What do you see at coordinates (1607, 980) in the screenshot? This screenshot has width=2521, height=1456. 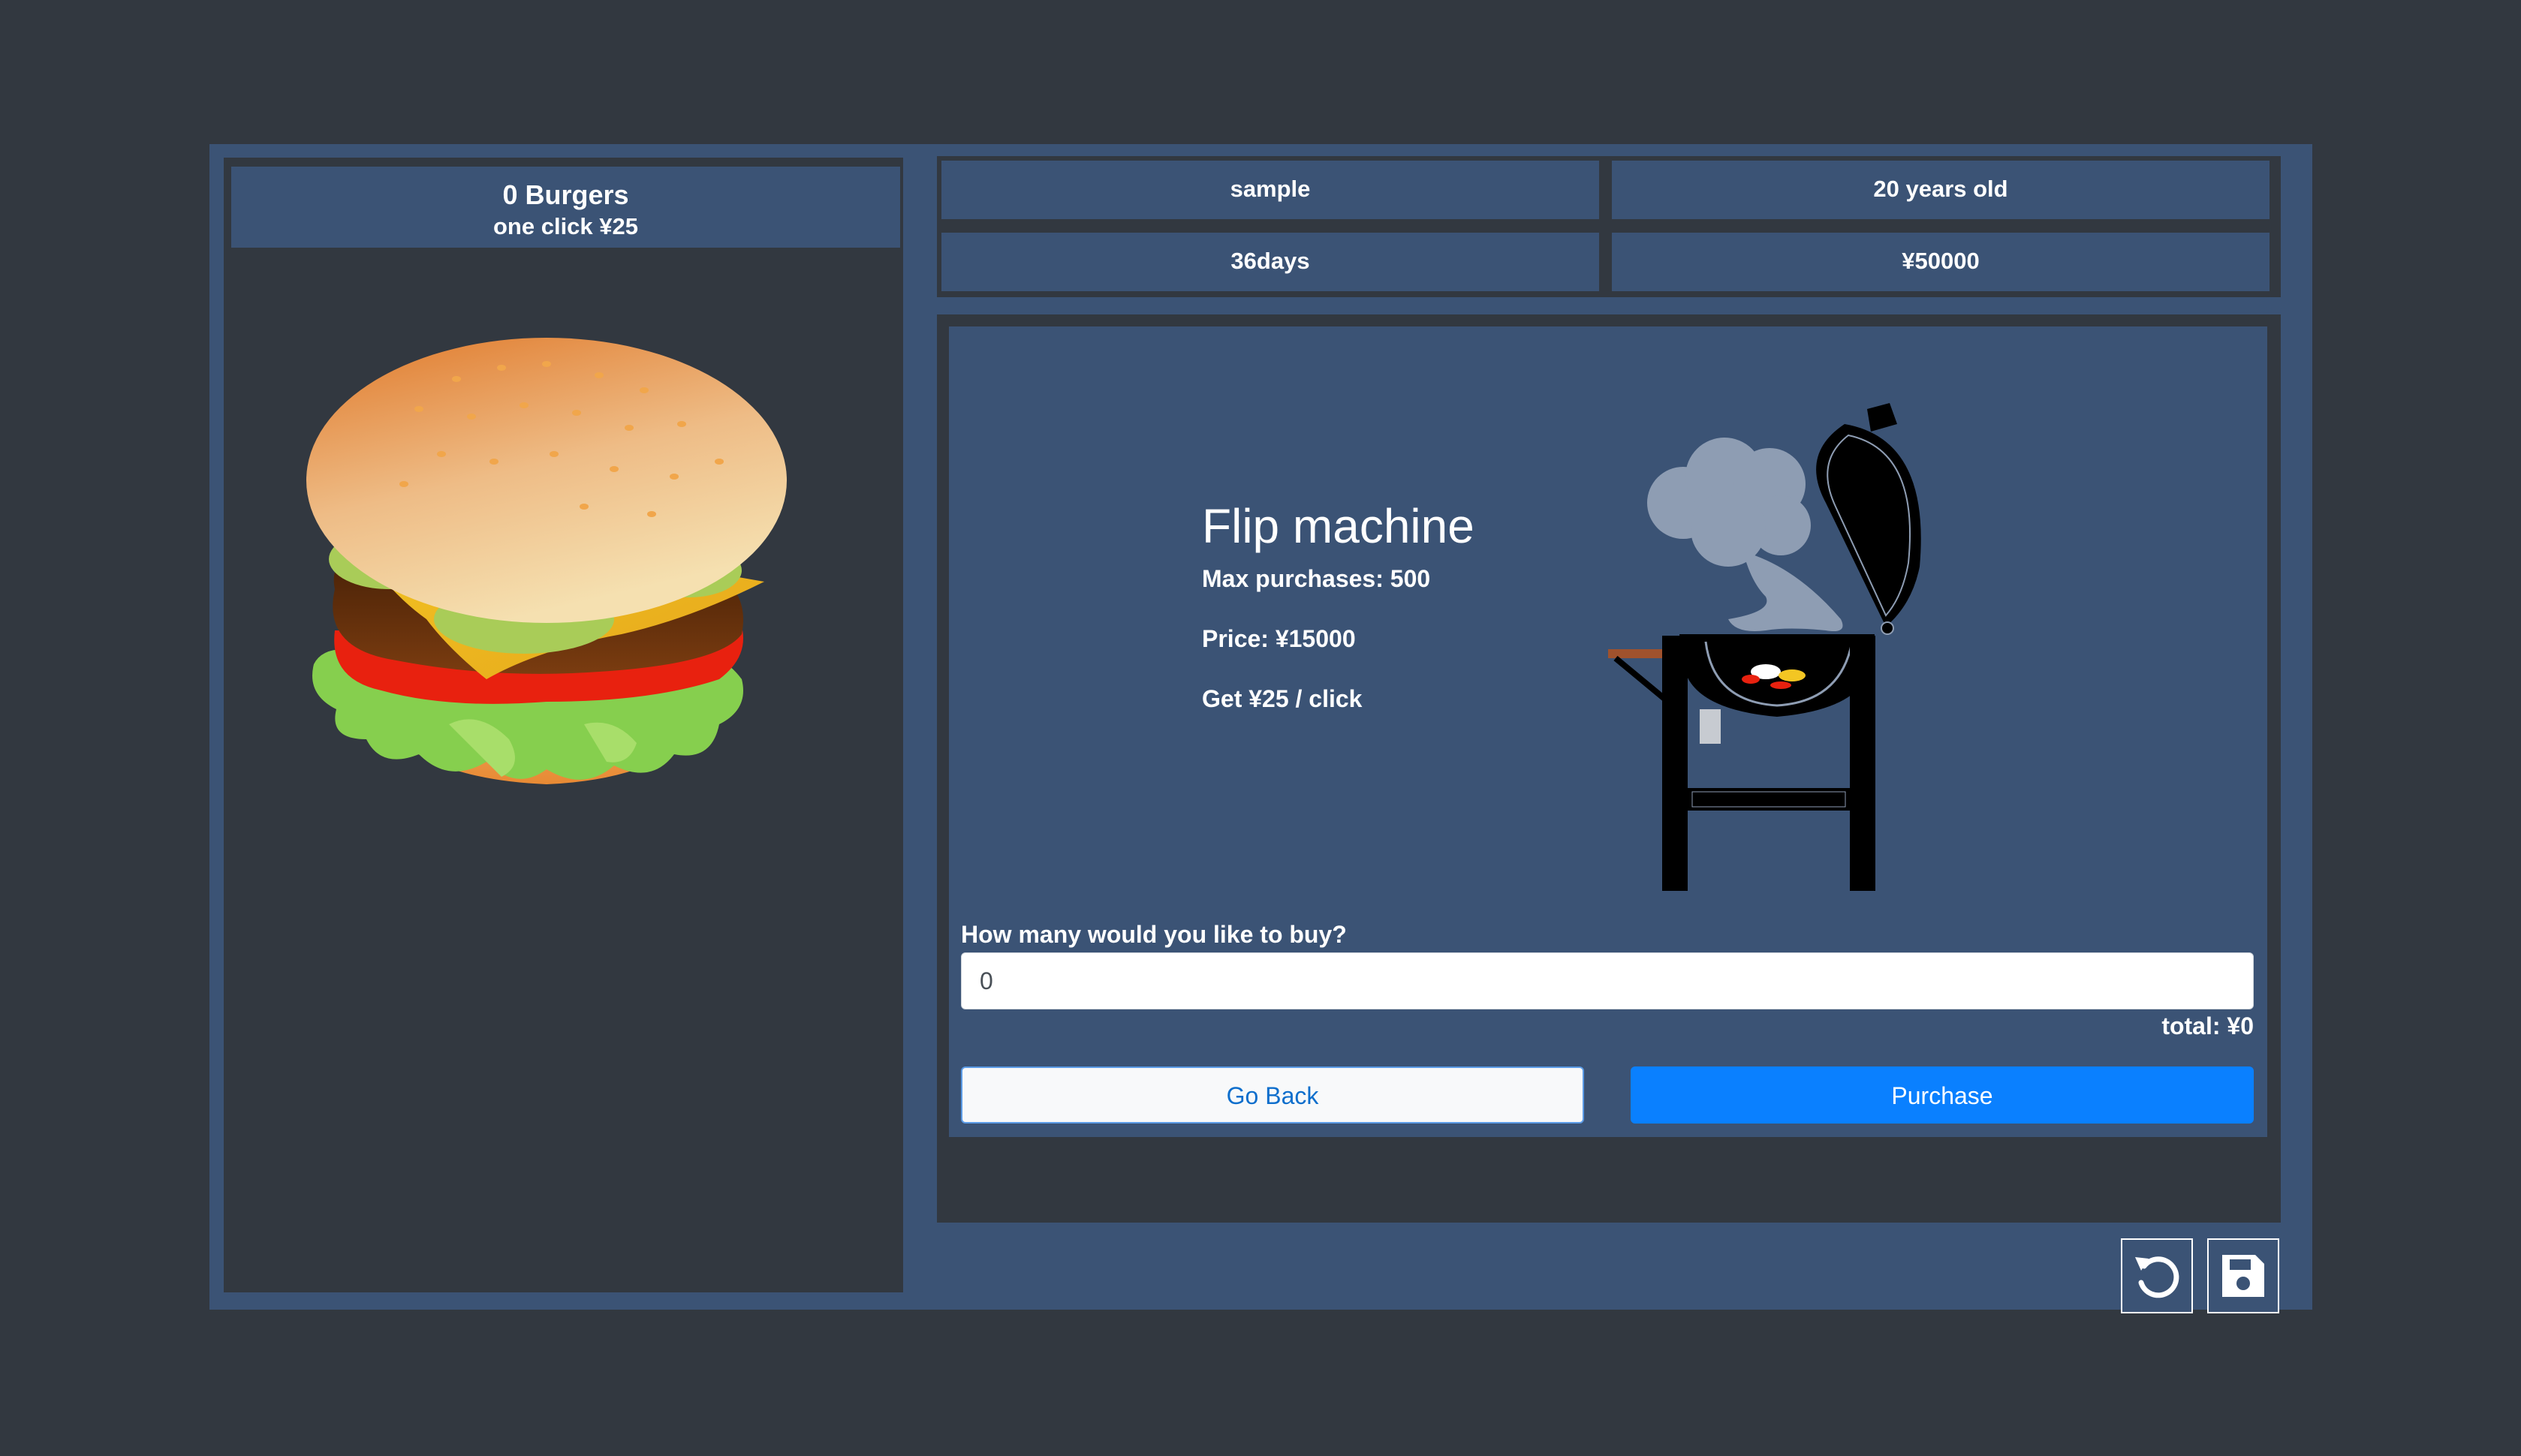 I see `quantity-input` at bounding box center [1607, 980].